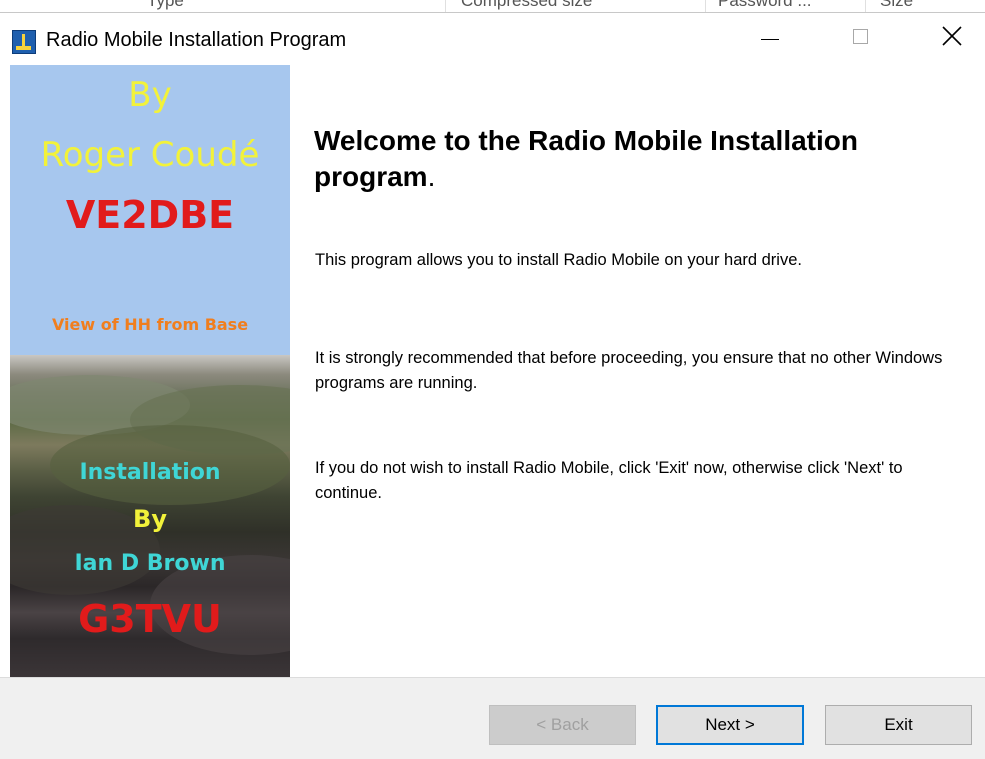 This screenshot has height=759, width=985. I want to click on exit-button: Exit, so click(898, 725).